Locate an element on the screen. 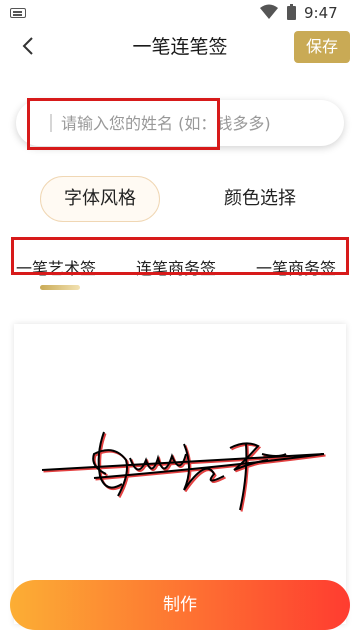 The image size is (360, 640). status-time: 9:47 is located at coordinates (321, 13).